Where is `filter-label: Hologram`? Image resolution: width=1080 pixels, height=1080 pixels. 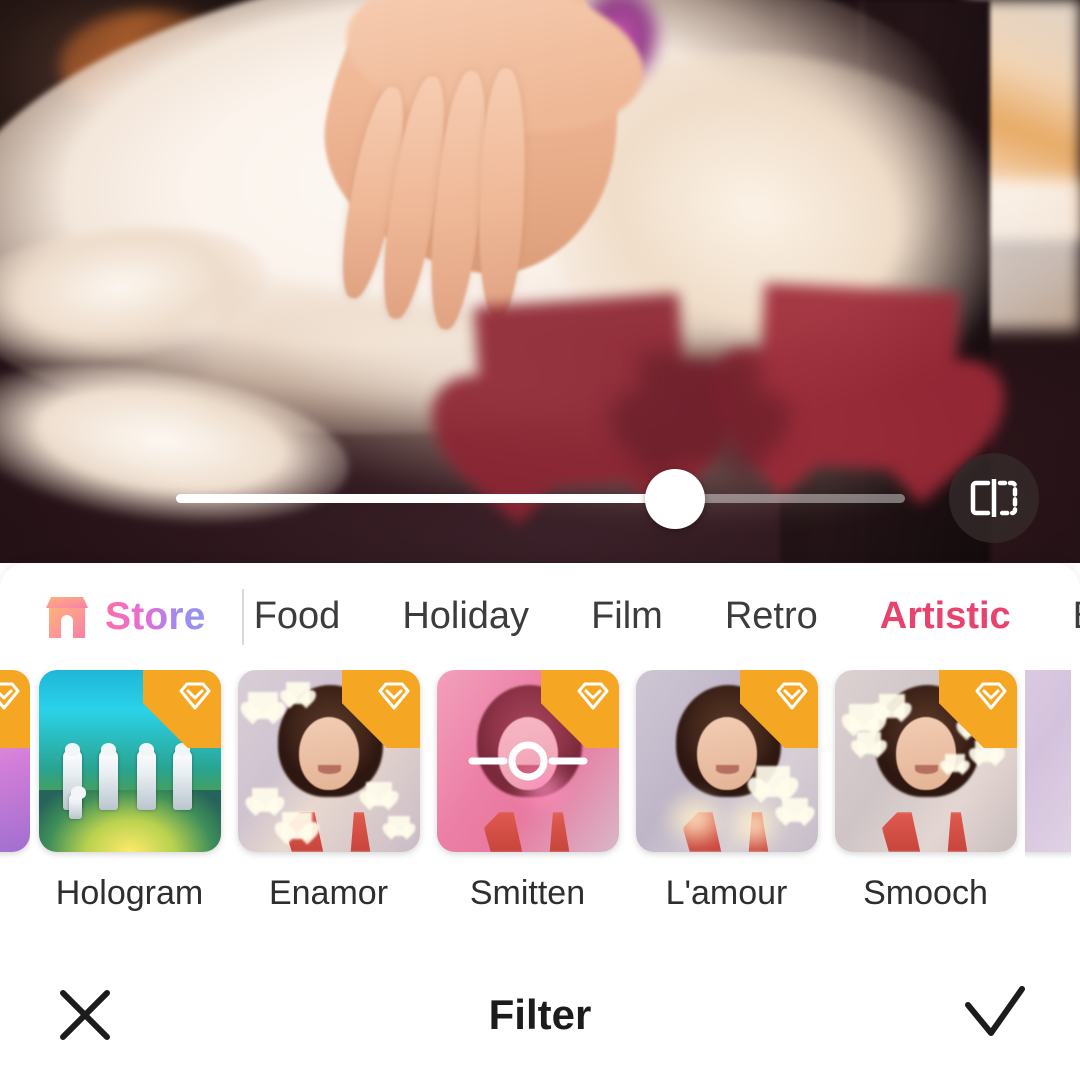 filter-label: Hologram is located at coordinates (129, 893).